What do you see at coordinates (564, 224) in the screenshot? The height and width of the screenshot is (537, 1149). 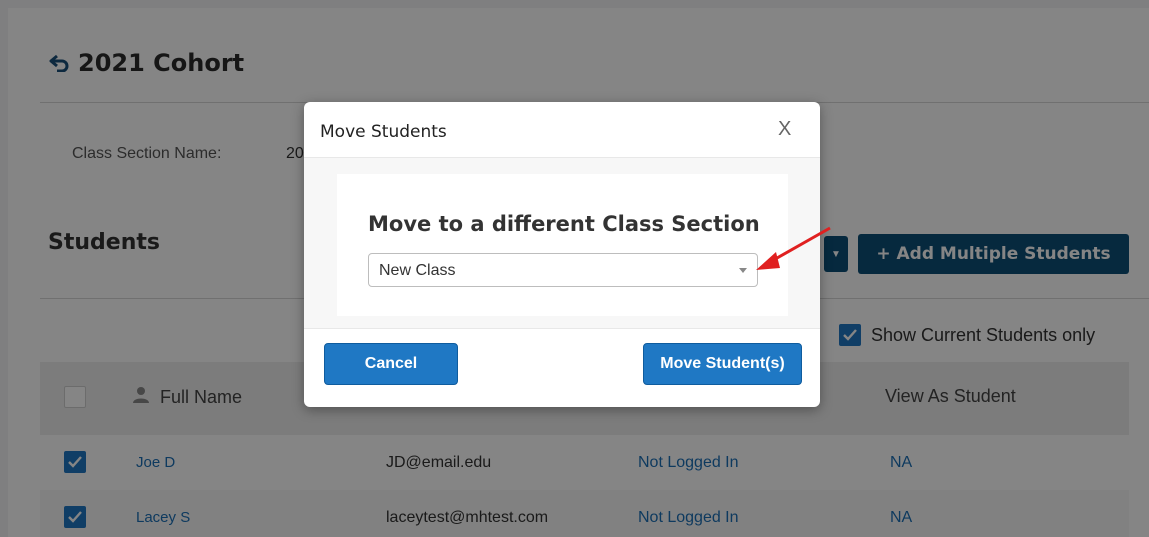 I see `move-heading: Move to a different Class Section` at bounding box center [564, 224].